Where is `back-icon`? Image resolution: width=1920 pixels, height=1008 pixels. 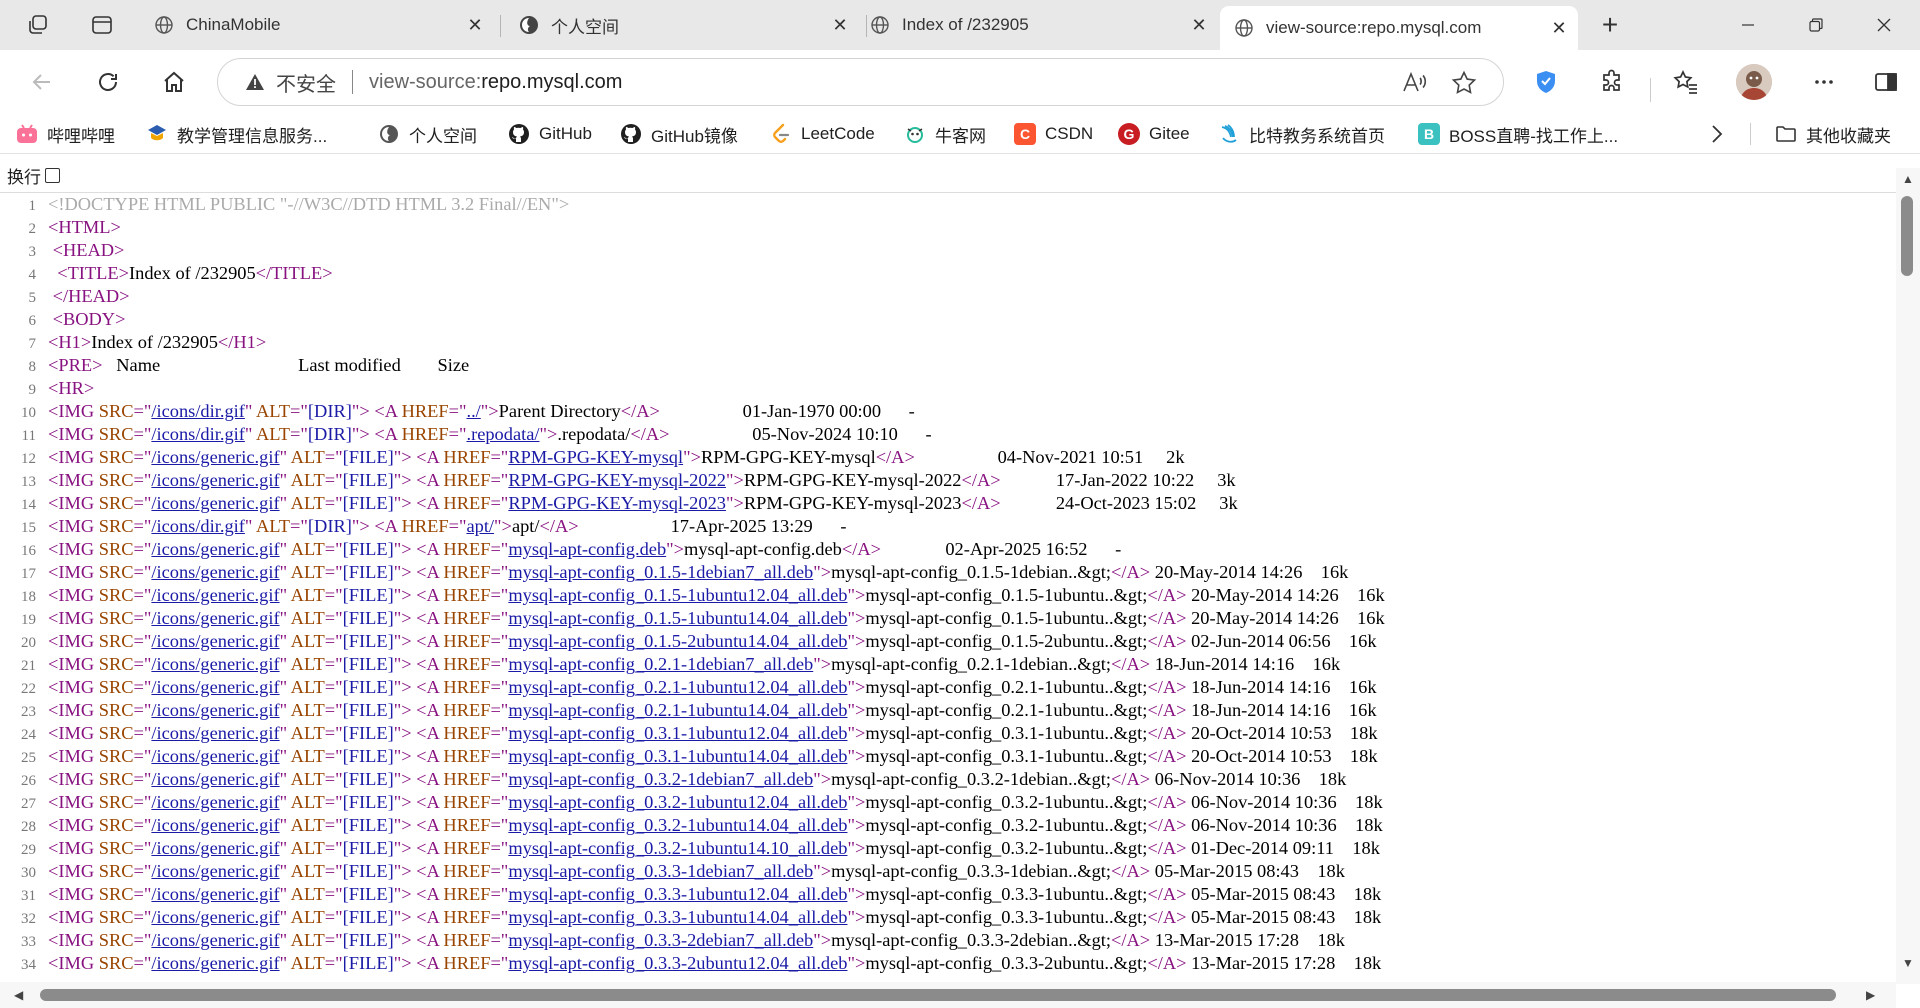
back-icon is located at coordinates (42, 82).